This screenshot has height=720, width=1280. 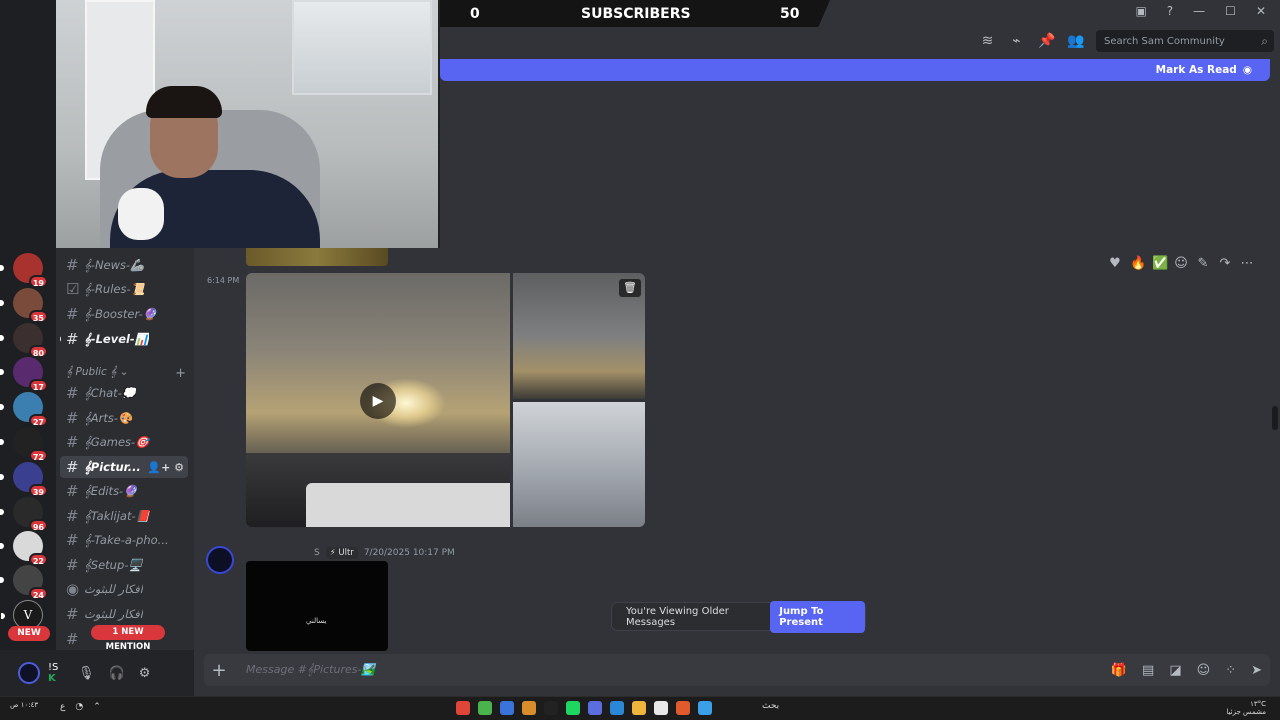 What do you see at coordinates (124, 314) in the screenshot?
I see `channel-item: # 𝄞-Booster-🔮` at bounding box center [124, 314].